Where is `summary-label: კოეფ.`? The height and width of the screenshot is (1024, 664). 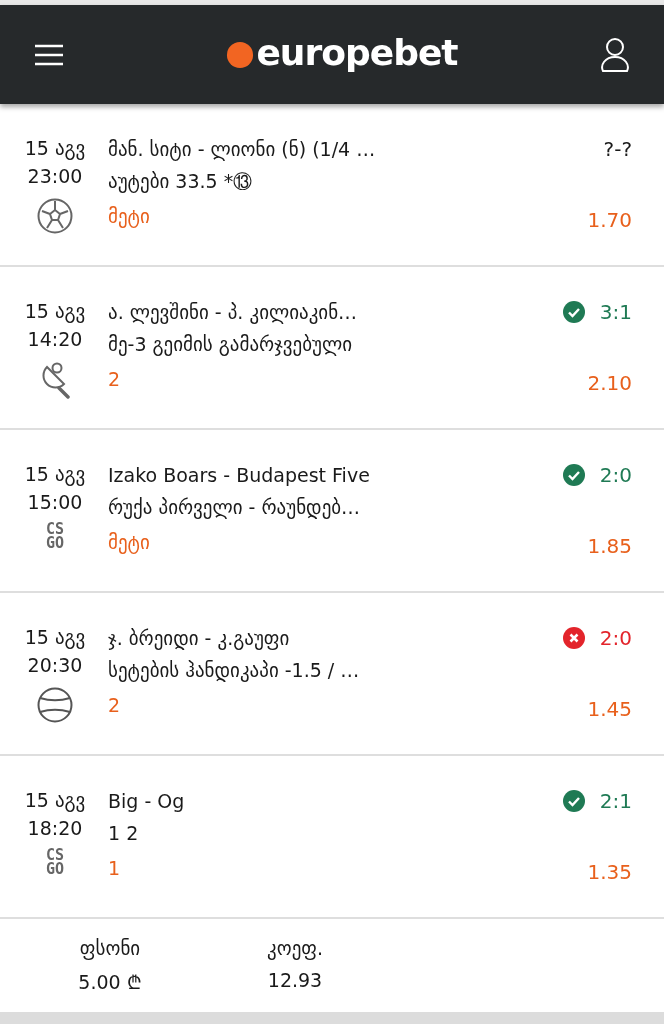 summary-label: კოეფ. is located at coordinates (295, 948).